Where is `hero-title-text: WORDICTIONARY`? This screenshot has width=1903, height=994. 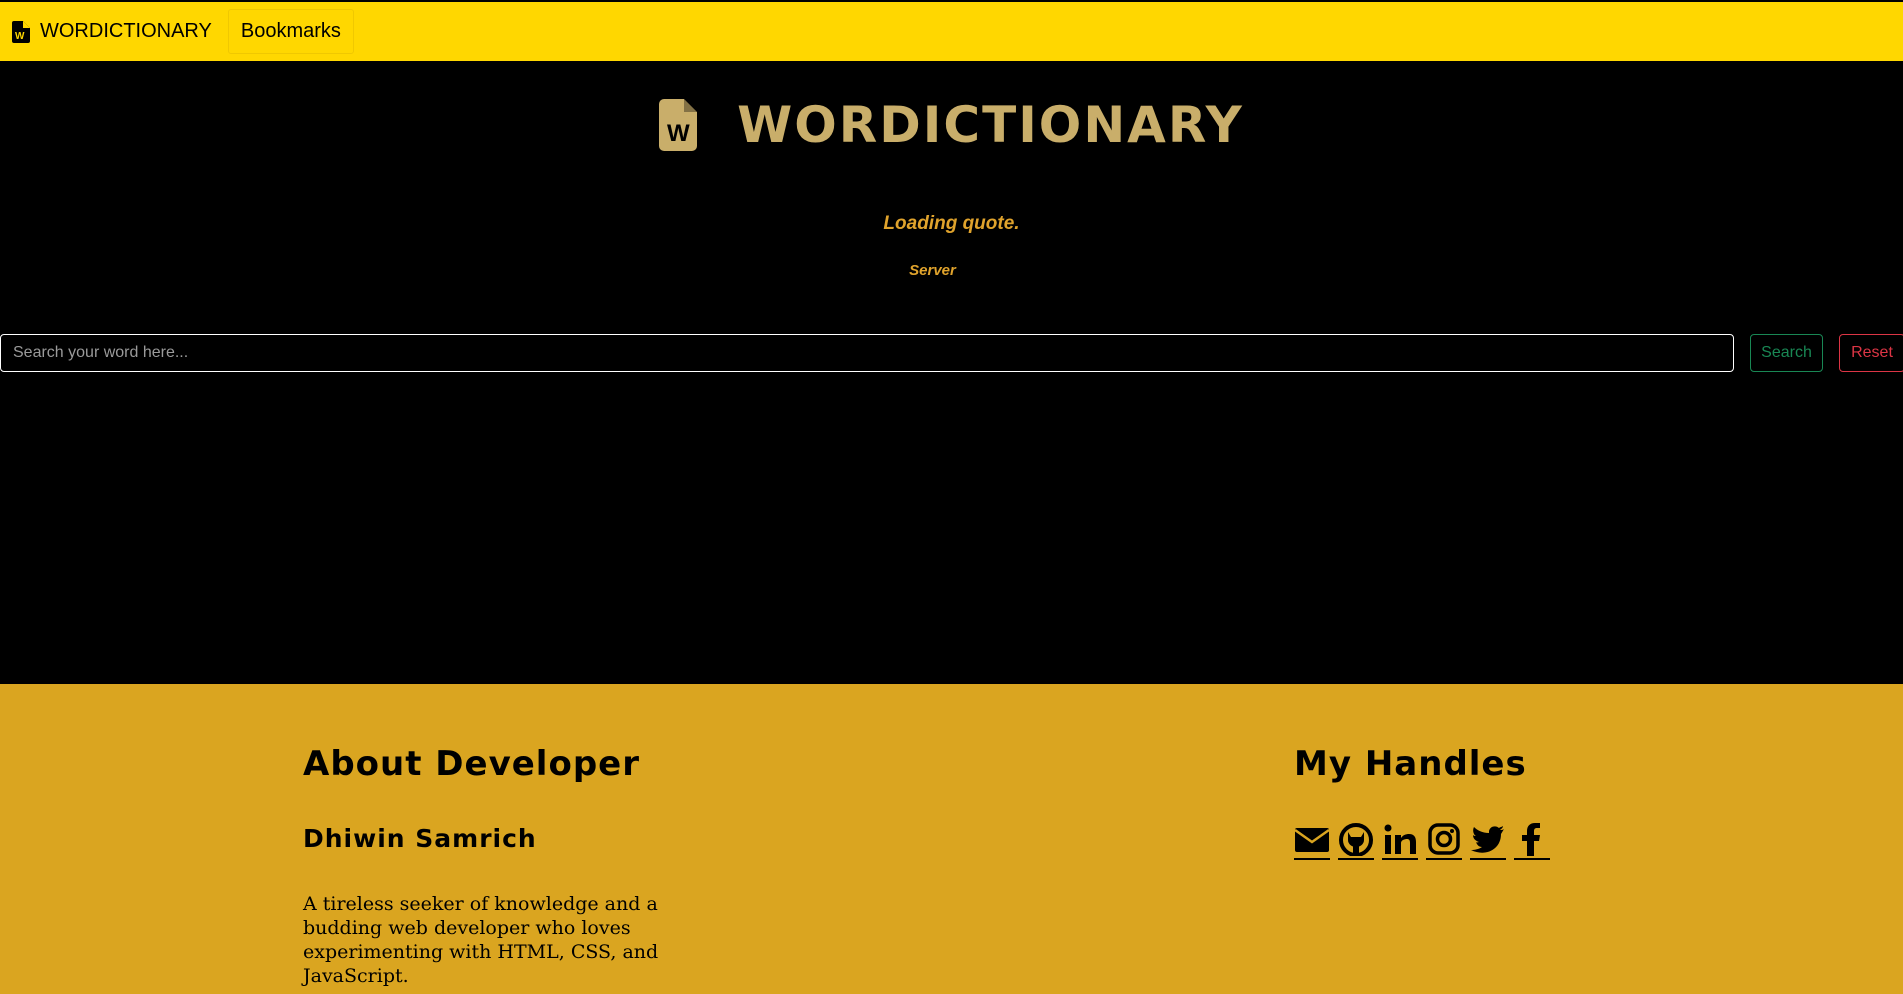
hero-title-text: WORDICTIONARY is located at coordinates (990, 125).